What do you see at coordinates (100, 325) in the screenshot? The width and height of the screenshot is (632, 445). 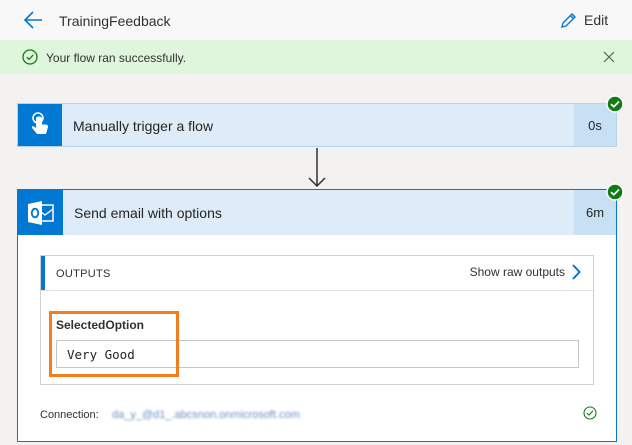 I see `output-field-name: SelectedOption` at bounding box center [100, 325].